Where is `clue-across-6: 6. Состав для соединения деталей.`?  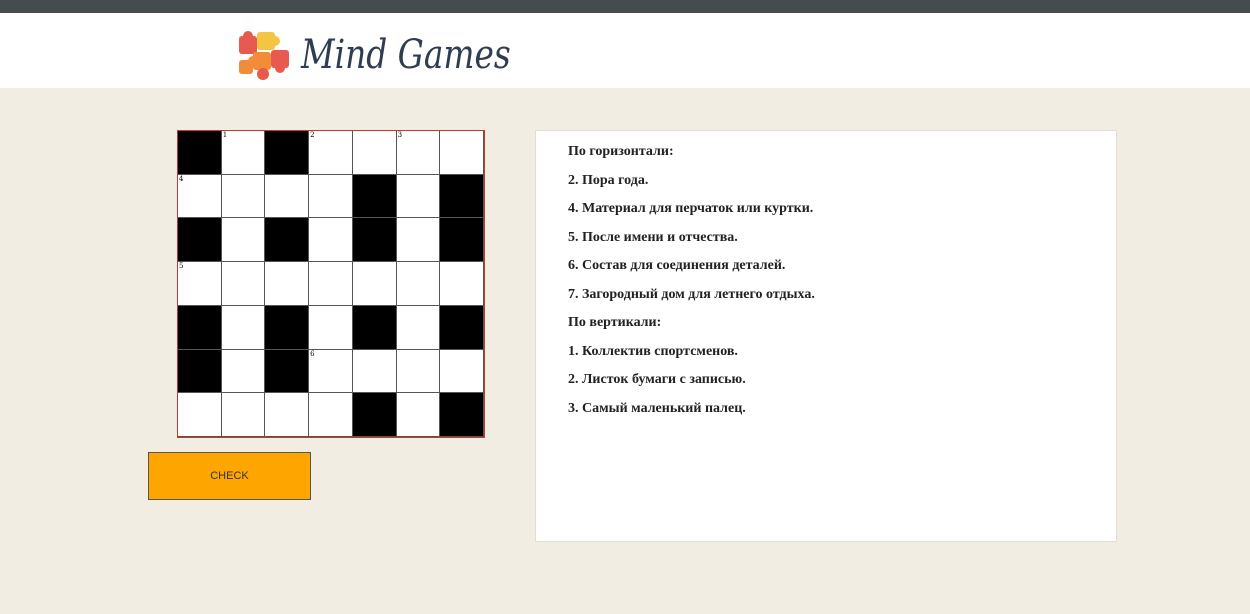 clue-across-6: 6. Состав для соединения деталей. is located at coordinates (677, 265).